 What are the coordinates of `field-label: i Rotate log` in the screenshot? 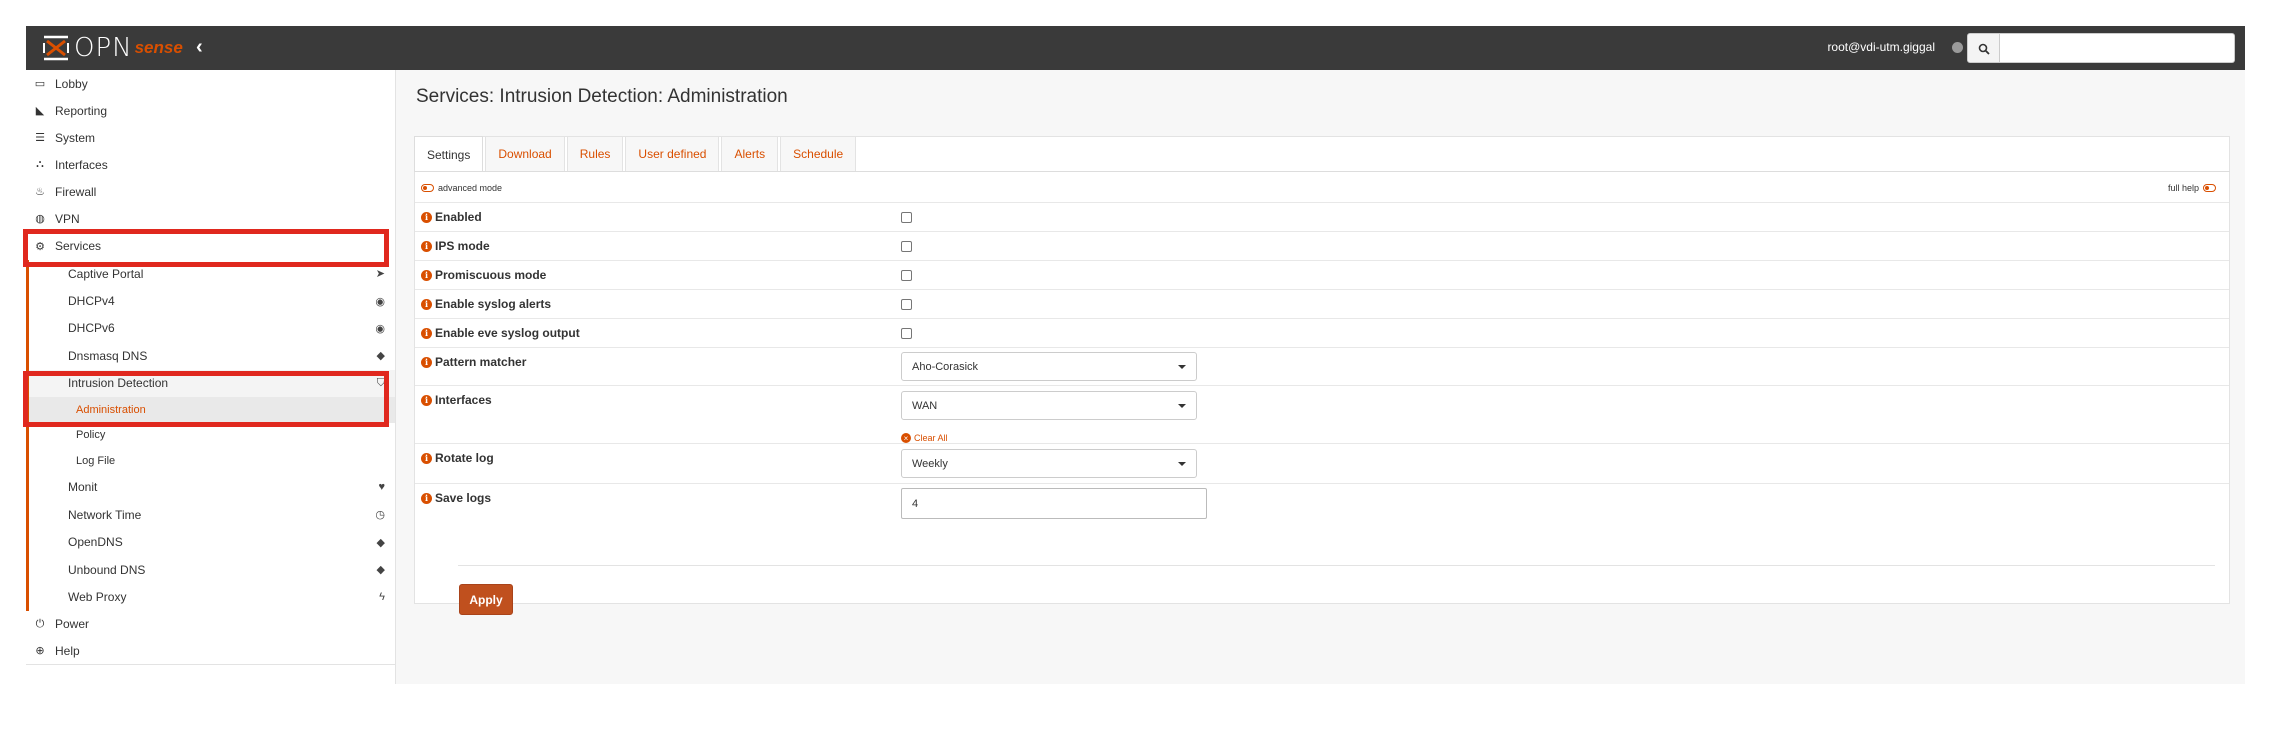 It's located at (457, 458).